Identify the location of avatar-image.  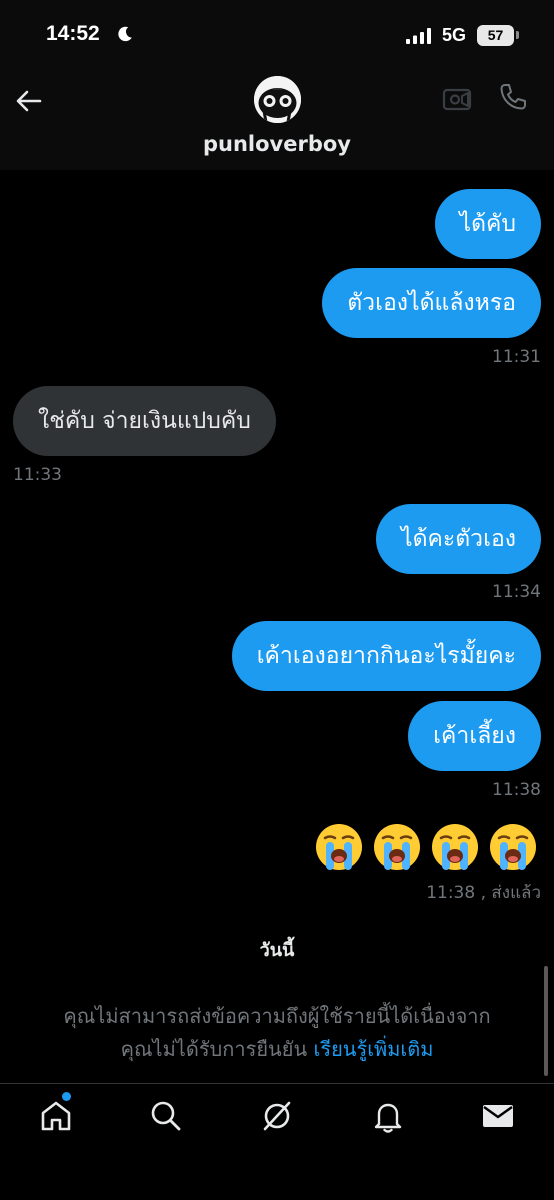
(277, 99).